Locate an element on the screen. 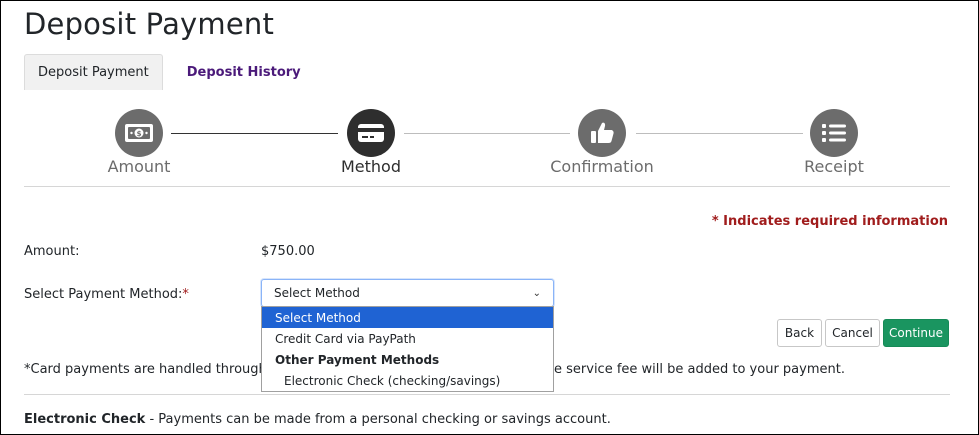  step-amount-circle: $ is located at coordinates (139, 133).